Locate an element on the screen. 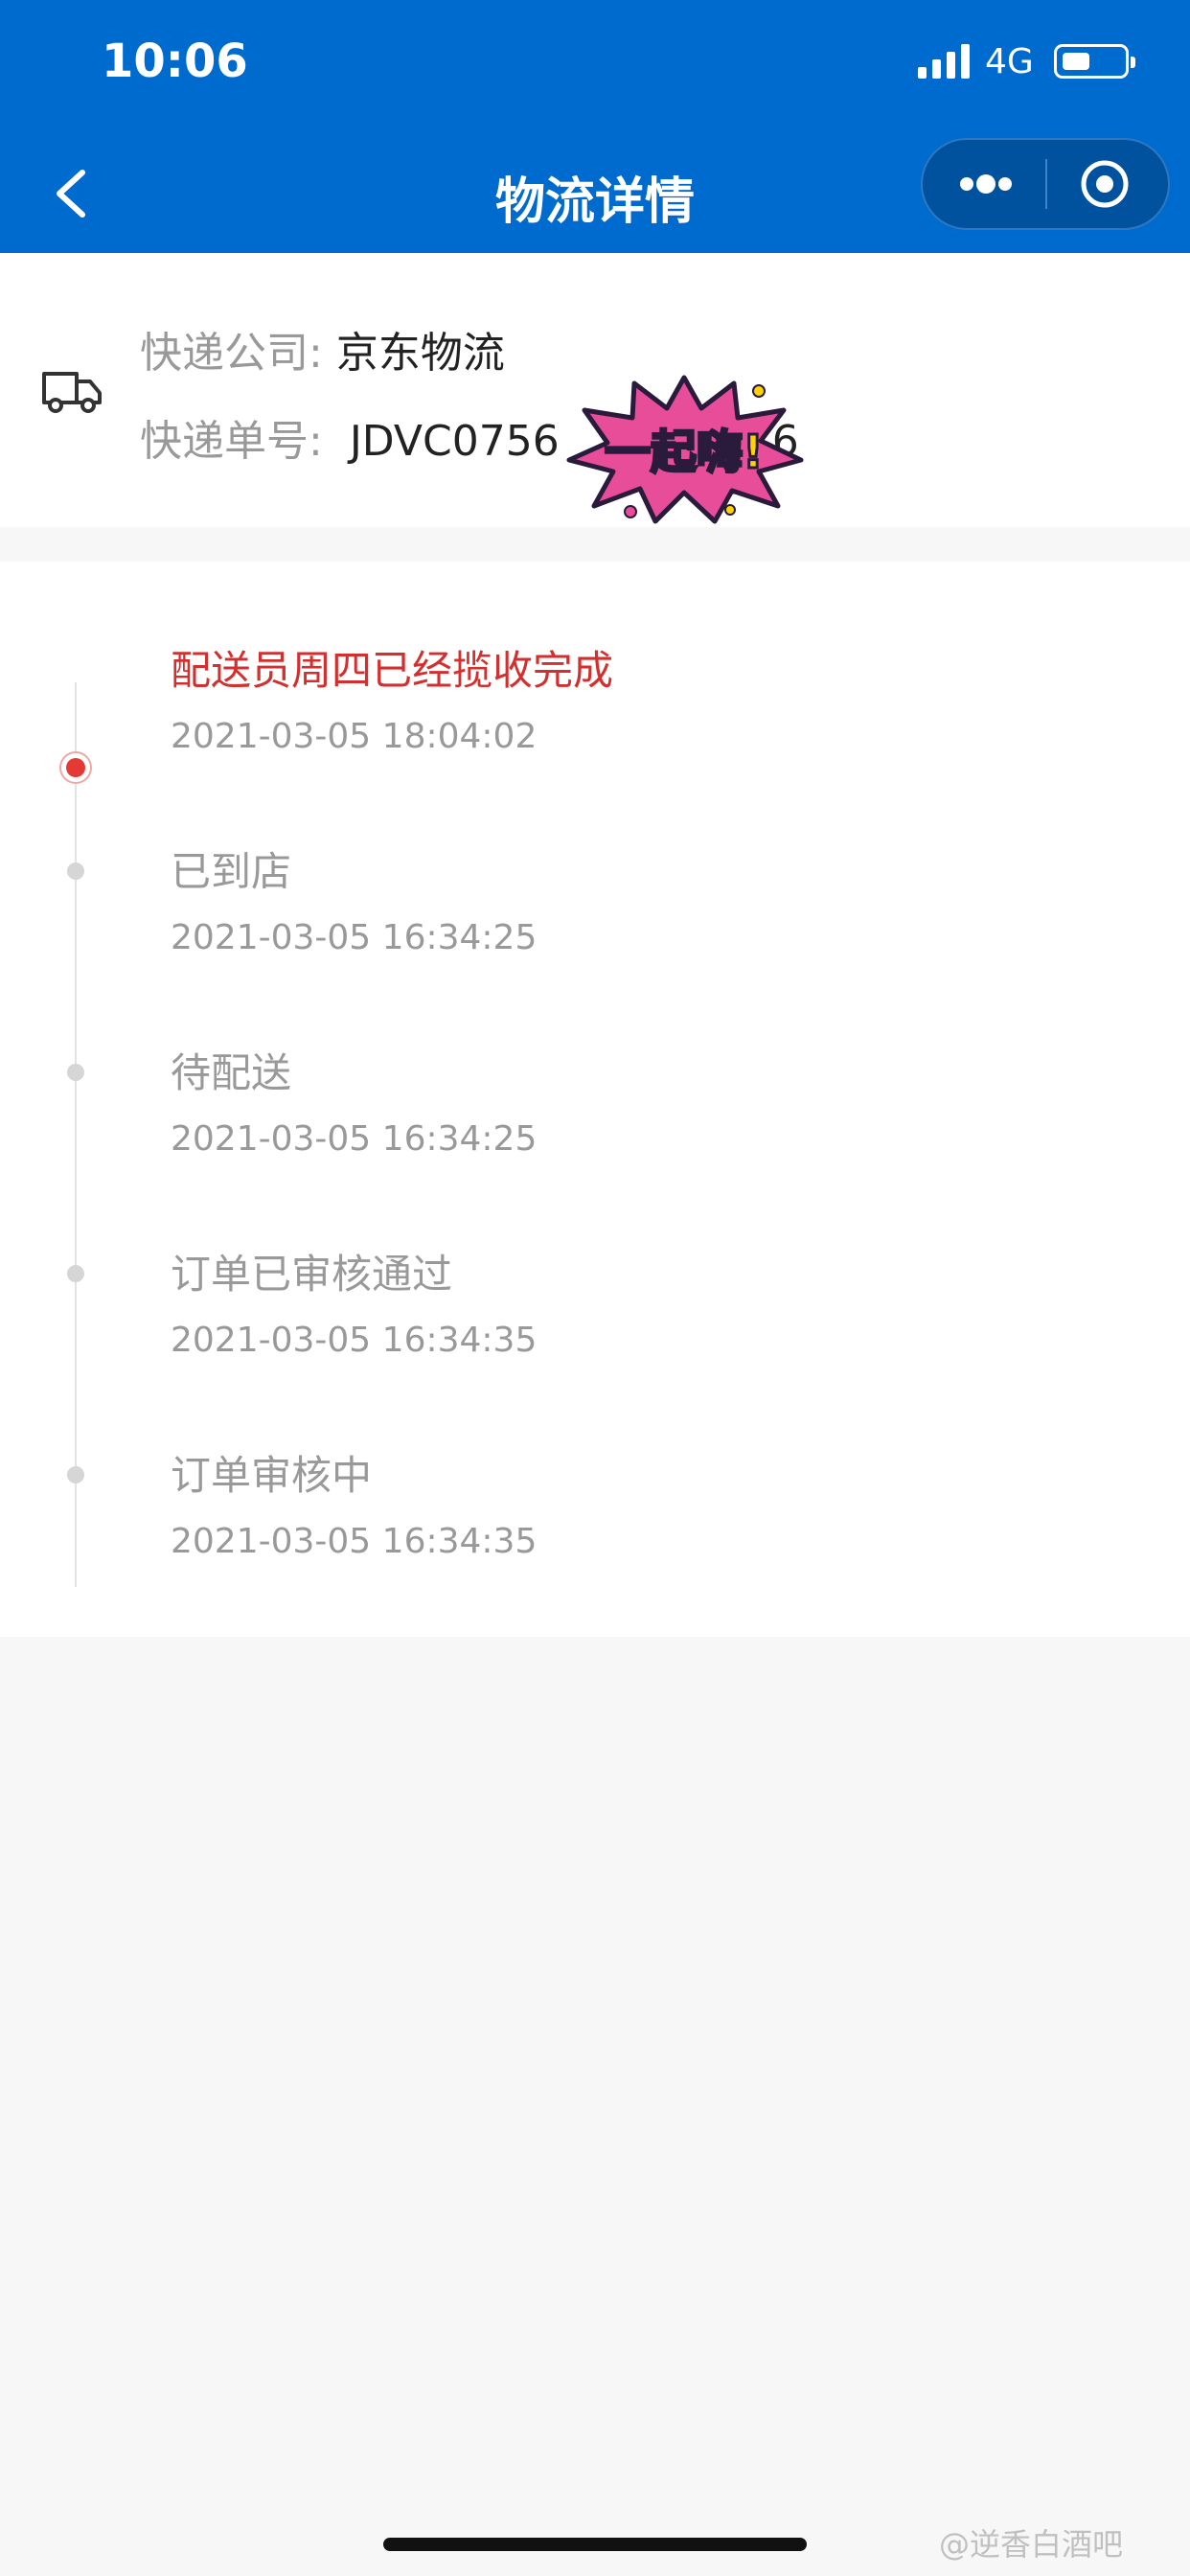 The height and width of the screenshot is (2576, 1190). timeline-event: 订单审核中 2021-03-05 16:34:35 is located at coordinates (595, 1539).